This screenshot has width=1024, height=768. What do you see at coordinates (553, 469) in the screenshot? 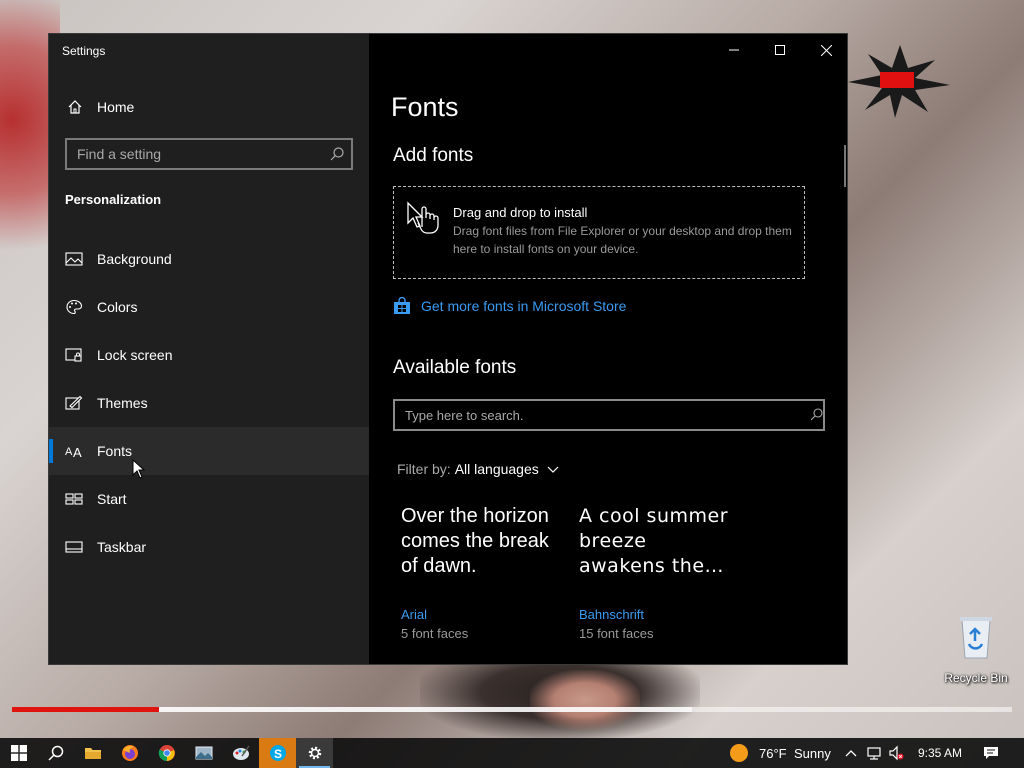
I see `chevron-down-icon` at bounding box center [553, 469].